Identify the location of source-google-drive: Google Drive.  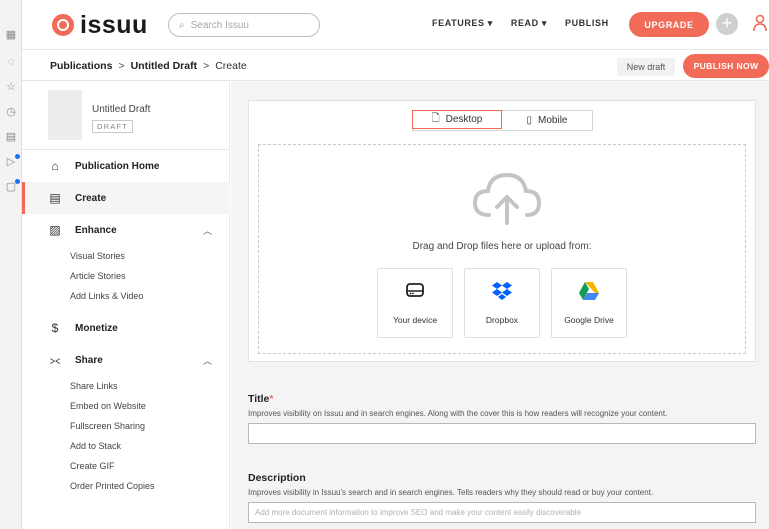
(589, 303).